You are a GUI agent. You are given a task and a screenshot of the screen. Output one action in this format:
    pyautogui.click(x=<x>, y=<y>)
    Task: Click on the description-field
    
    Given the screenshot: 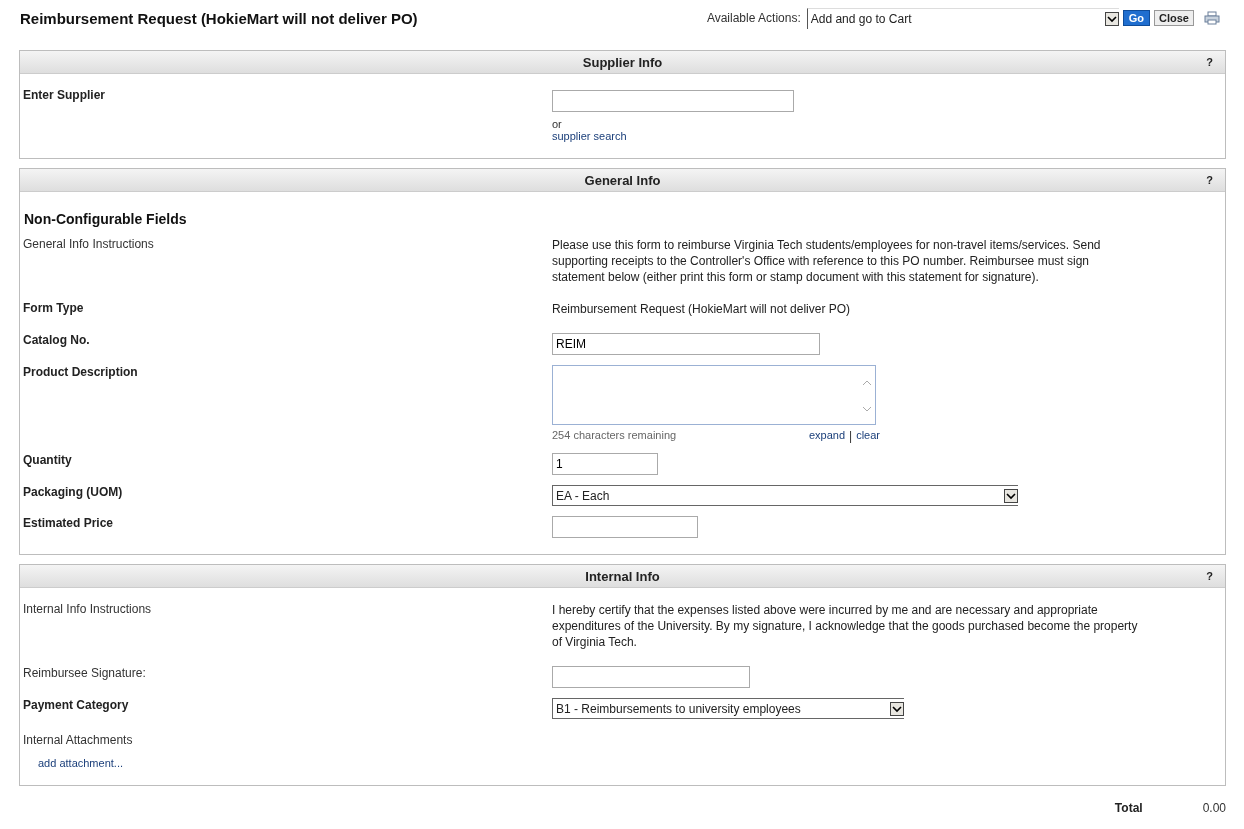 What is the action you would take?
    pyautogui.click(x=714, y=395)
    